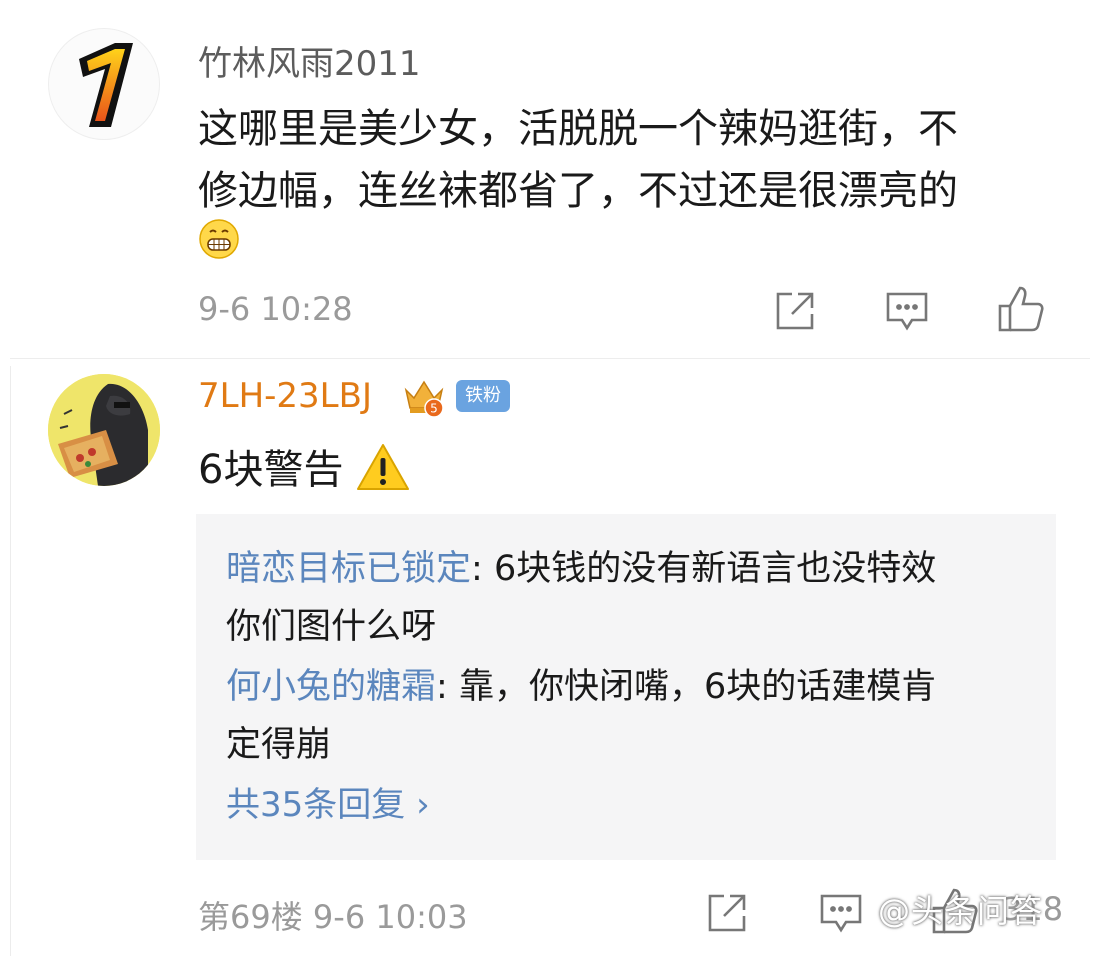 Image resolution: width=1100 pixels, height=956 pixels. I want to click on timestamp: 第69楼 9-6 10:03, so click(333, 915).